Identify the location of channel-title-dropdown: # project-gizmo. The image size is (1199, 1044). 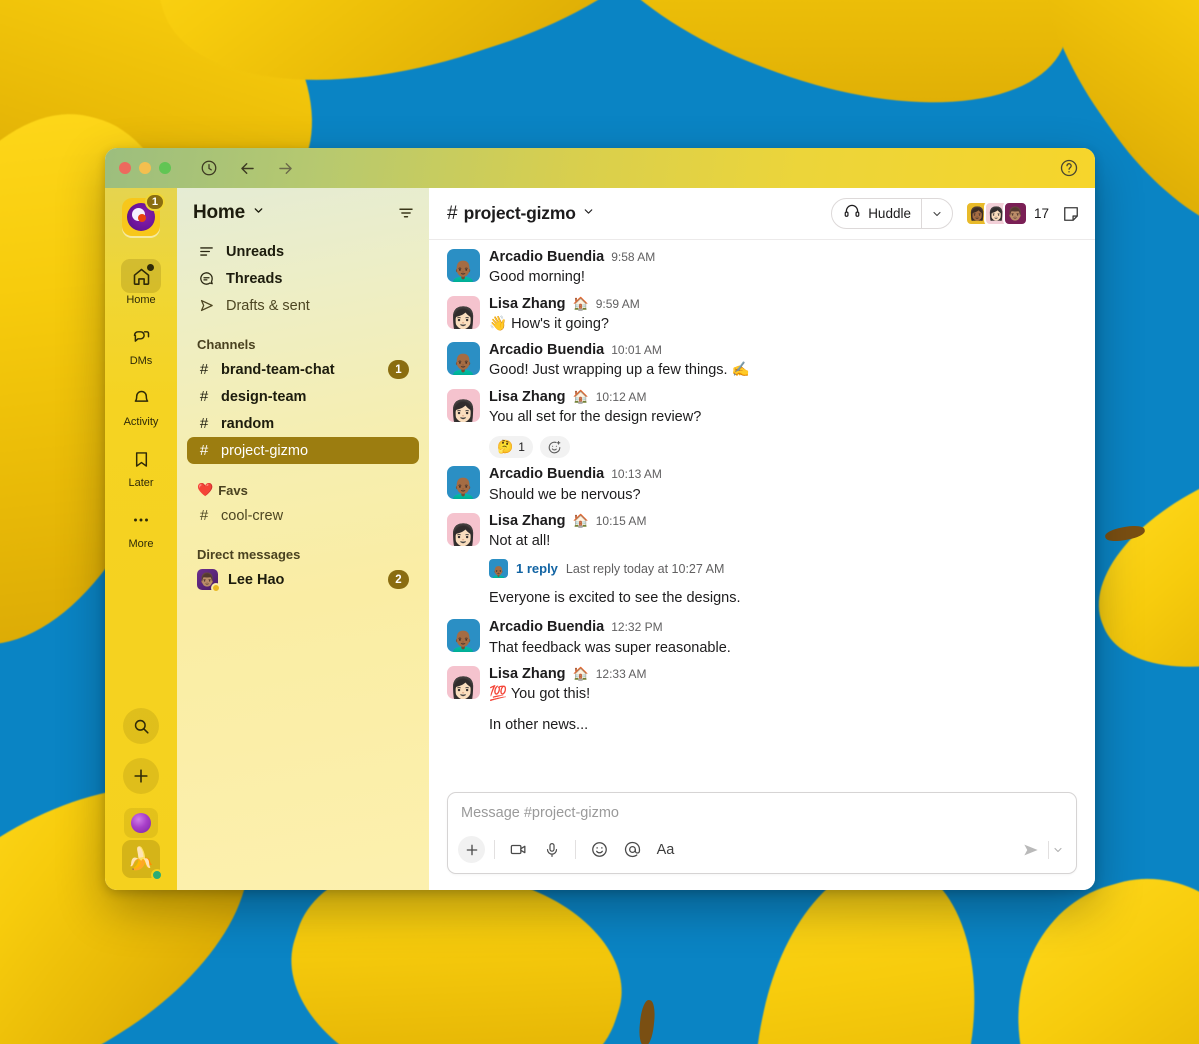
(521, 214).